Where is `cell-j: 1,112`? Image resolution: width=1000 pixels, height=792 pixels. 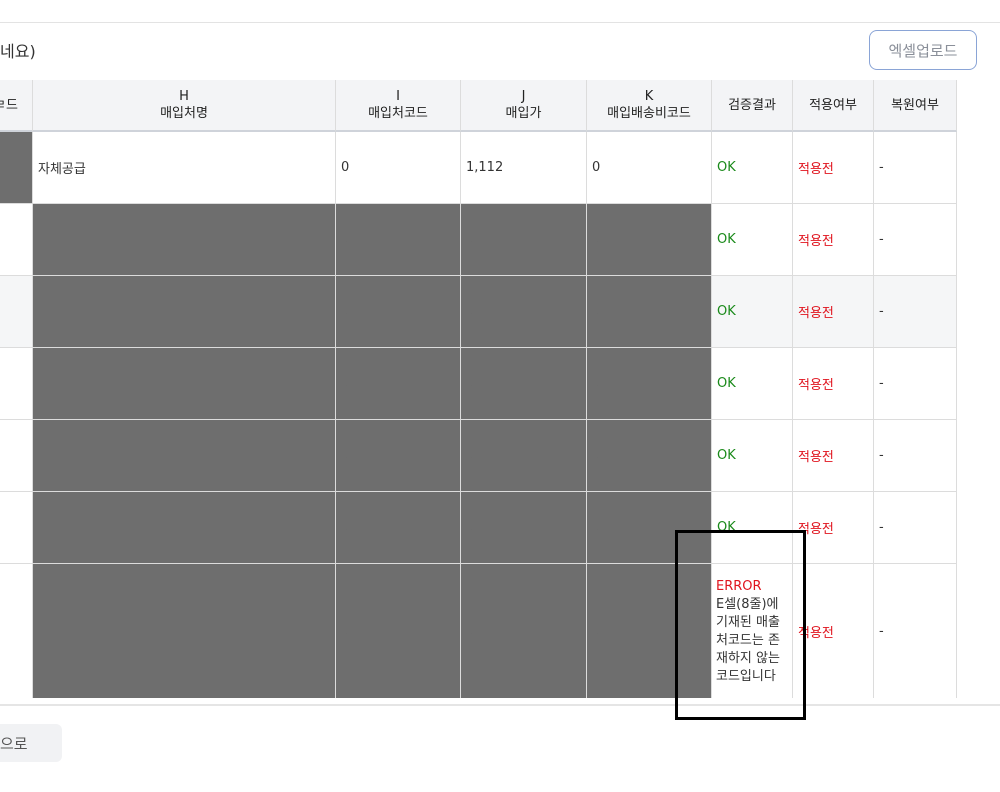
cell-j: 1,112 is located at coordinates (524, 168).